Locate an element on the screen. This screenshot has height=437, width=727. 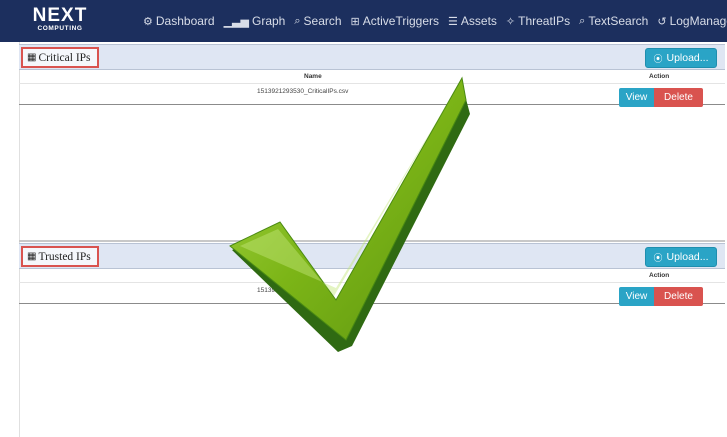
nav-item-textsearch: ⌕ TextSearch is located at coordinates (613, 21).